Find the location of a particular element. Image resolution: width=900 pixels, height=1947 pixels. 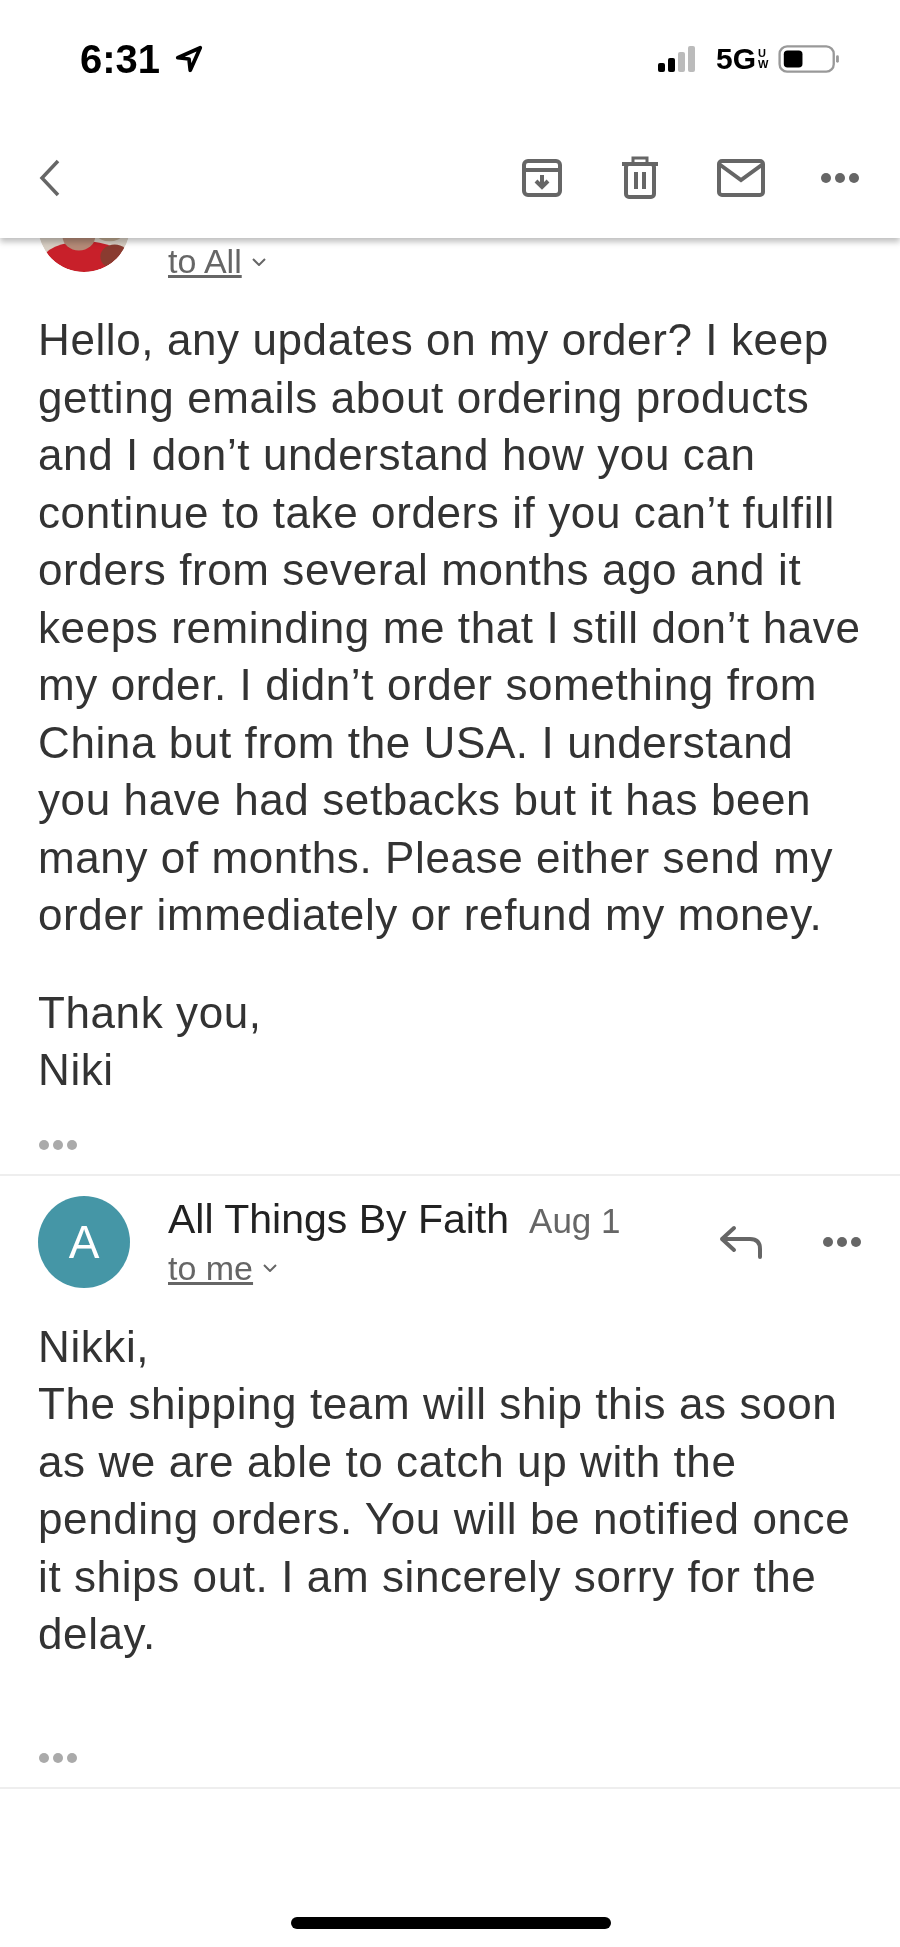

sender-name: All Things By Faith is located at coordinates (339, 1219).